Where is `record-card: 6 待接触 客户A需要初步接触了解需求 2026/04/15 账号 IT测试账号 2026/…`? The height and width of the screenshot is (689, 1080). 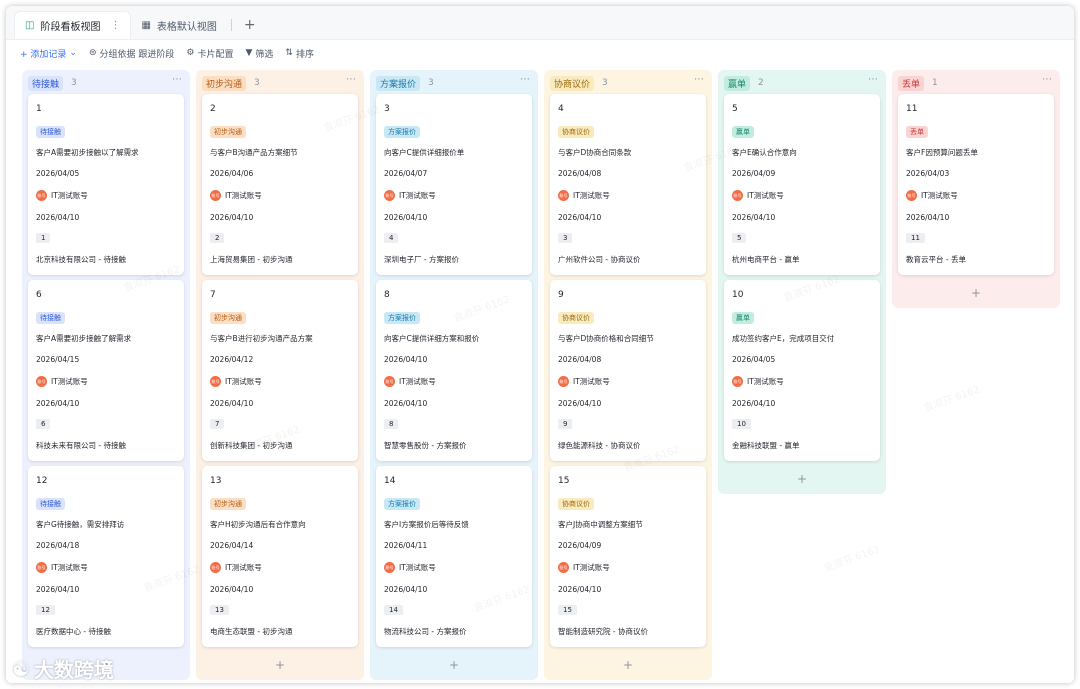 record-card: 6 待接触 客户A需要初步接触了解需求 2026/04/15 账号 IT测试账号 2026/… is located at coordinates (106, 370).